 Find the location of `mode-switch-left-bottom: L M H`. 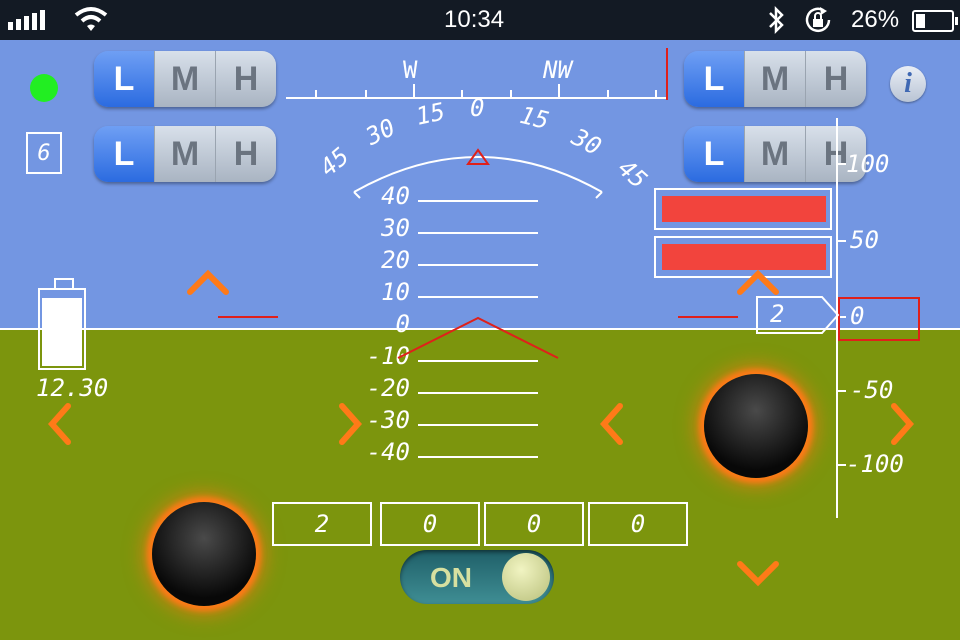

mode-switch-left-bottom: L M H is located at coordinates (185, 154).